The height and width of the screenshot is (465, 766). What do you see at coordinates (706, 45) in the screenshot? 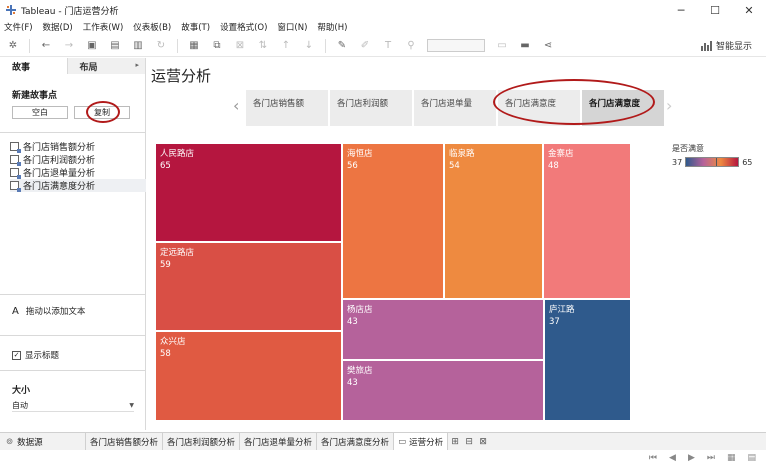
I see `bar-chart-icon` at bounding box center [706, 45].